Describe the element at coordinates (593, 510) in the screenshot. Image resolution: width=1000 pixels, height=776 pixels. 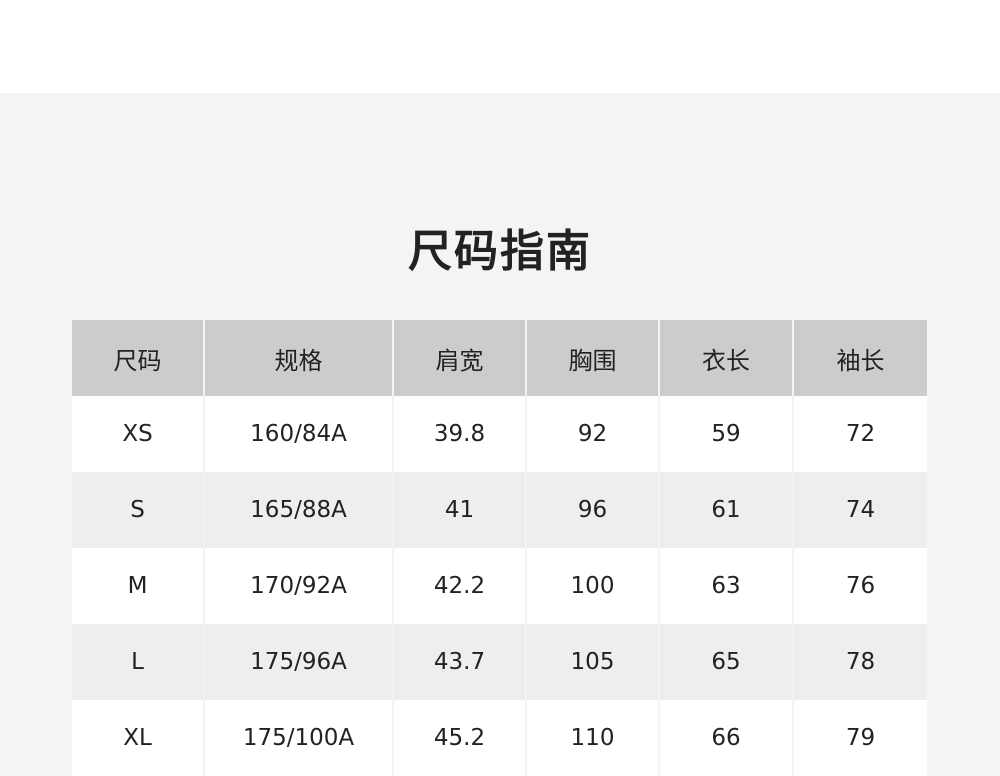
I see `cell-chest: 96` at that location.